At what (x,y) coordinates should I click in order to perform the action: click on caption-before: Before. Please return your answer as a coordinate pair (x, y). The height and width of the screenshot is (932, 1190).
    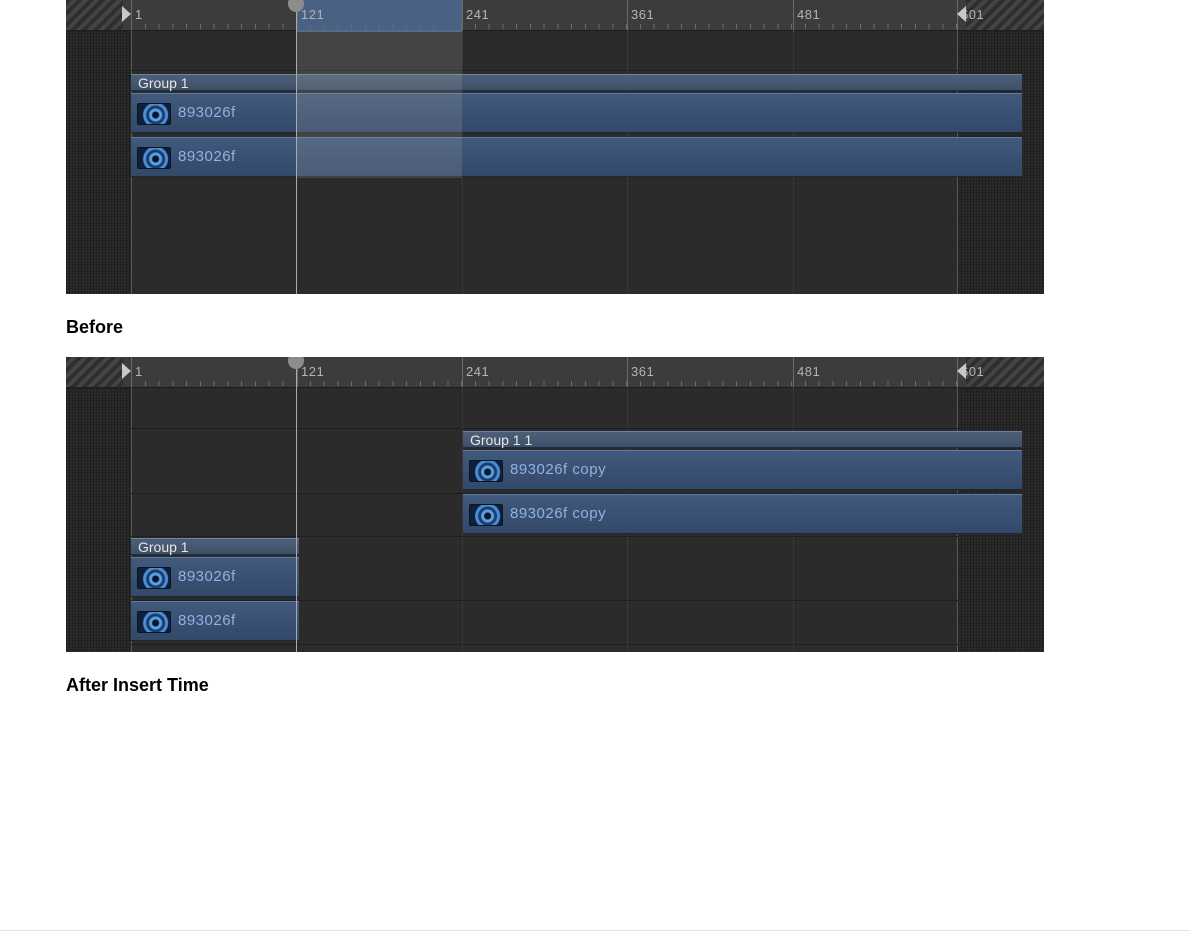
    Looking at the image, I should click on (95, 327).